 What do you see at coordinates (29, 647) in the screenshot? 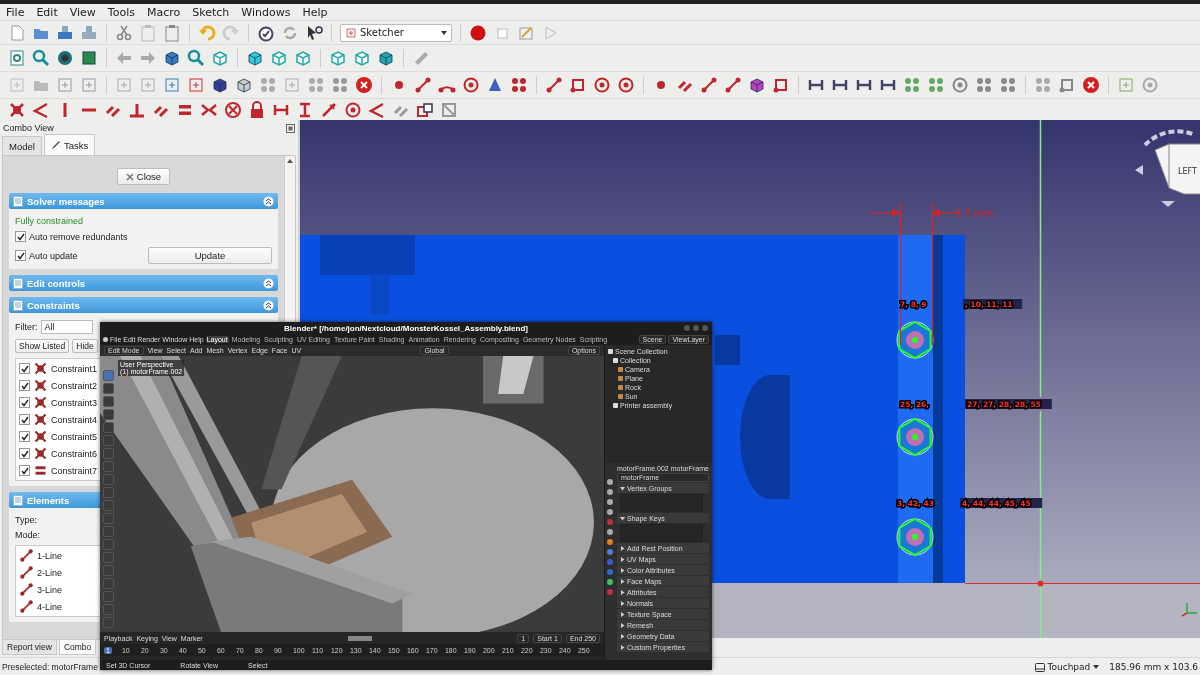
I see `tab: Report view` at bounding box center [29, 647].